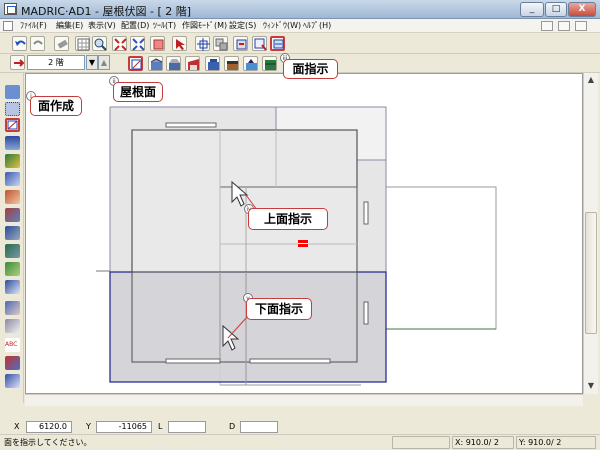 The width and height of the screenshot is (600, 450). What do you see at coordinates (248, 327) in the screenshot?
I see `roof-face-selected-lower` at bounding box center [248, 327].